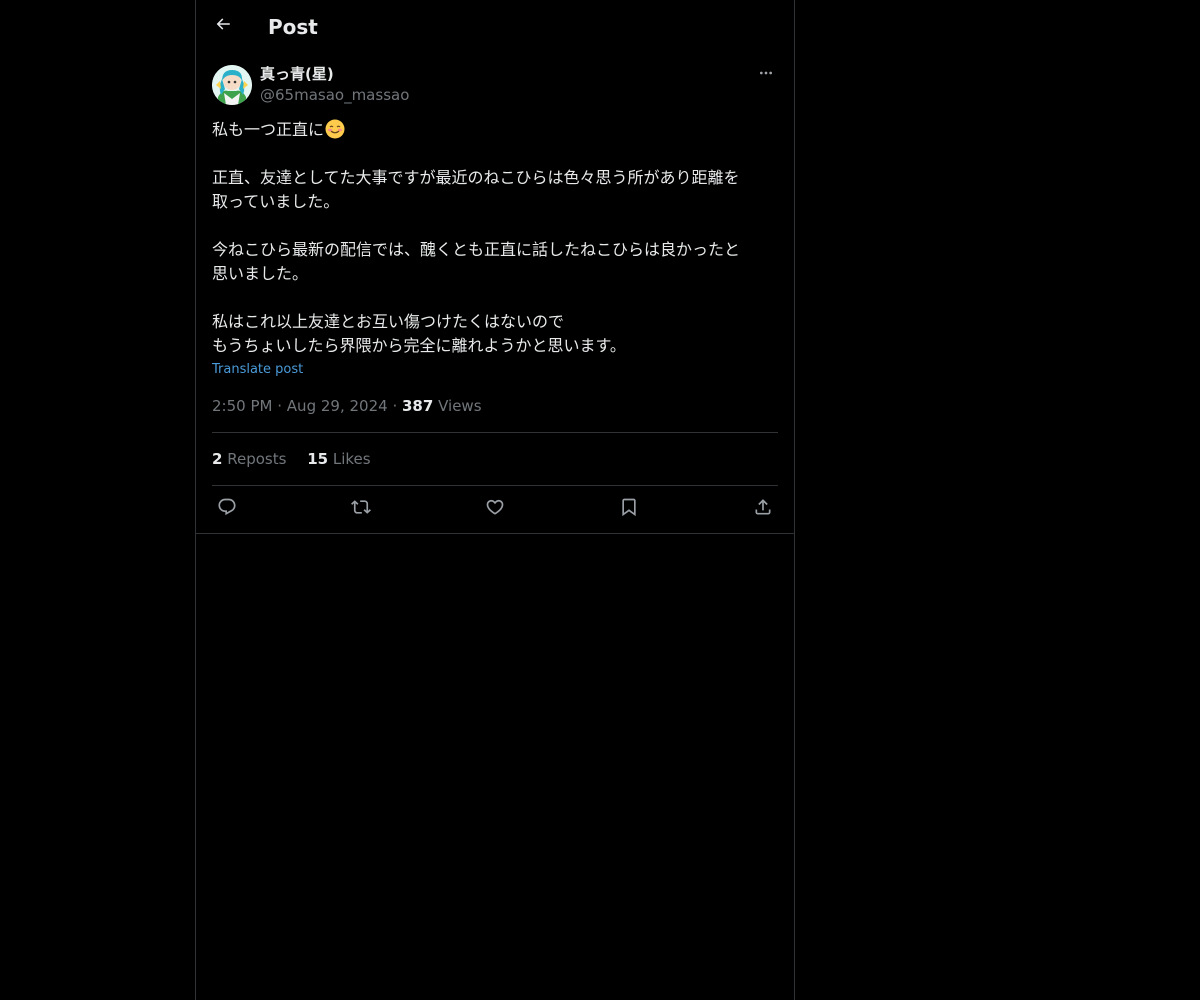 The image size is (1200, 1000). I want to click on tweet-date: Aug 29, 2024, so click(337, 406).